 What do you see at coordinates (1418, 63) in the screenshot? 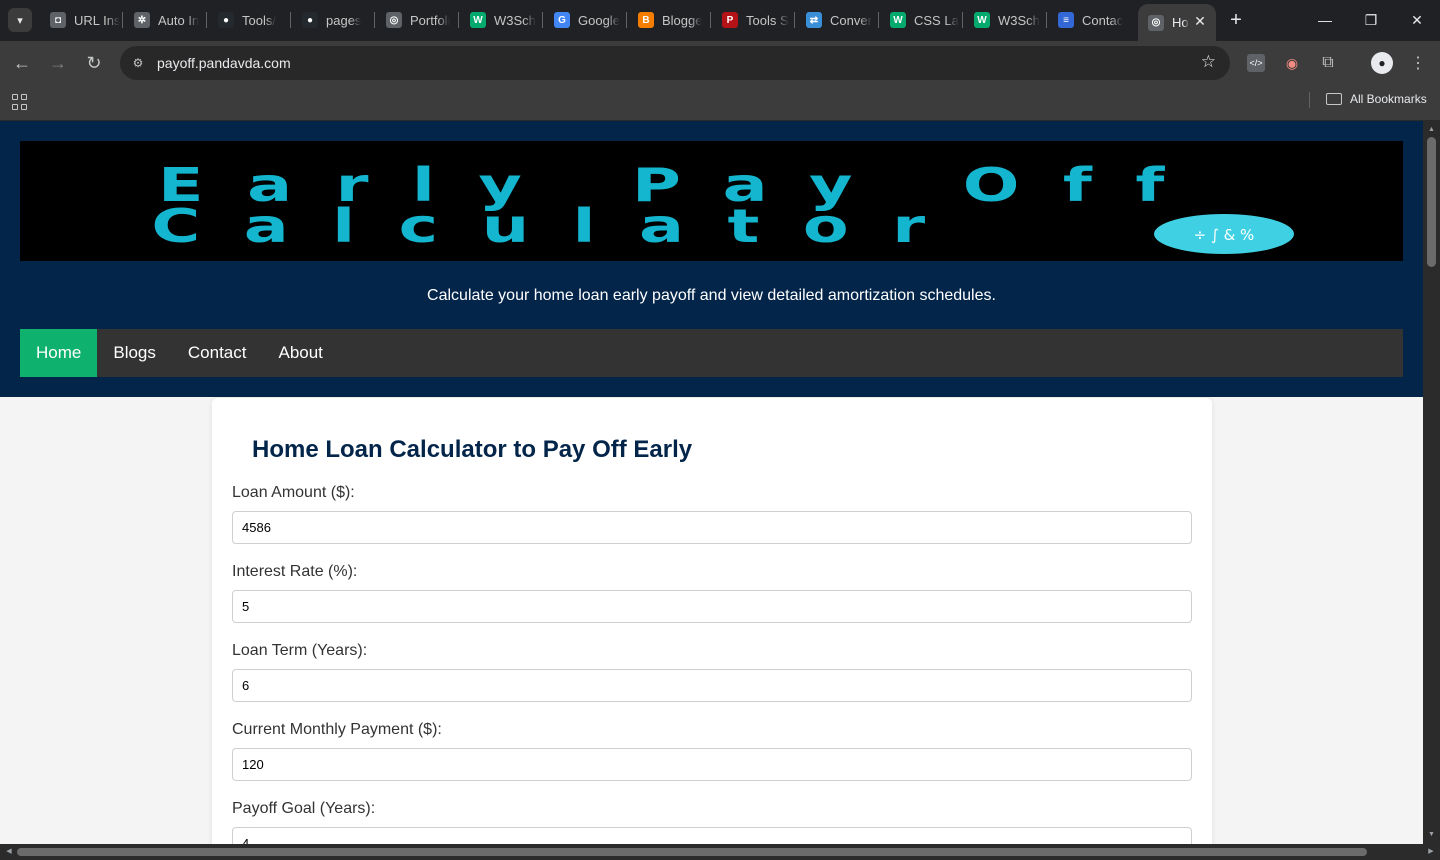
I see `browser-menu-icon: ⋮` at bounding box center [1418, 63].